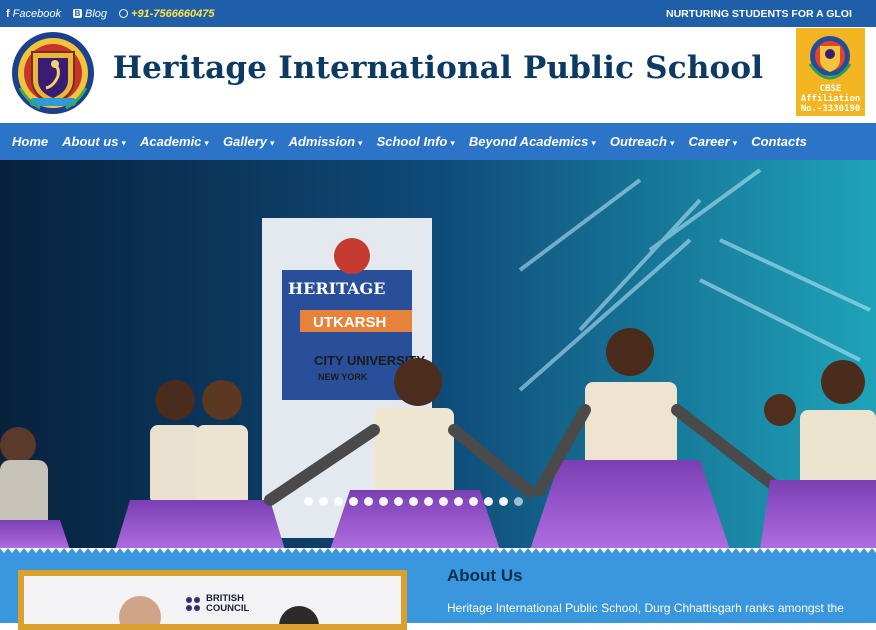 This screenshot has width=876, height=630. I want to click on nav-item-label: Academic, so click(170, 141).